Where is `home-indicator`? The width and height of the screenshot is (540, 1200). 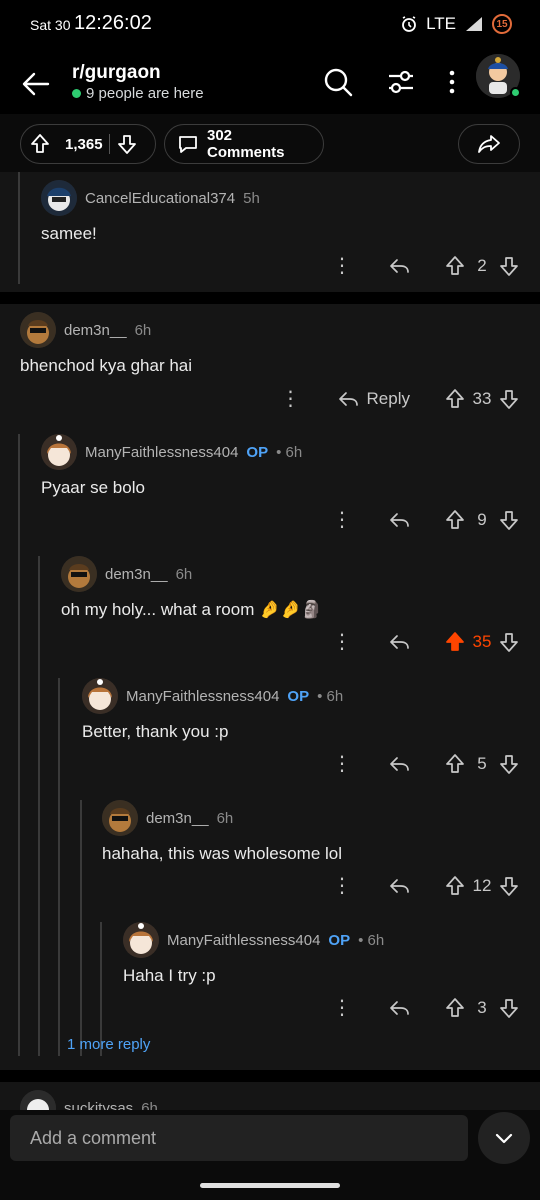
home-indicator is located at coordinates (270, 1185).